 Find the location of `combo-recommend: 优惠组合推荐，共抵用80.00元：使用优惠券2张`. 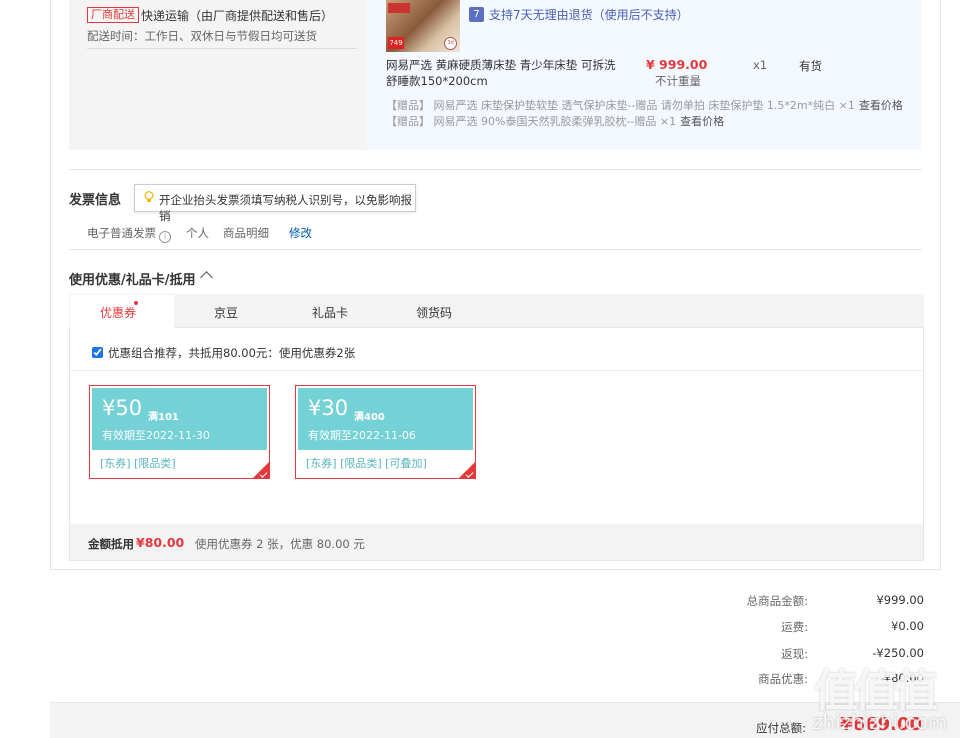

combo-recommend: 优惠组合推荐，共抵用80.00元：使用优惠券2张 is located at coordinates (223, 353).